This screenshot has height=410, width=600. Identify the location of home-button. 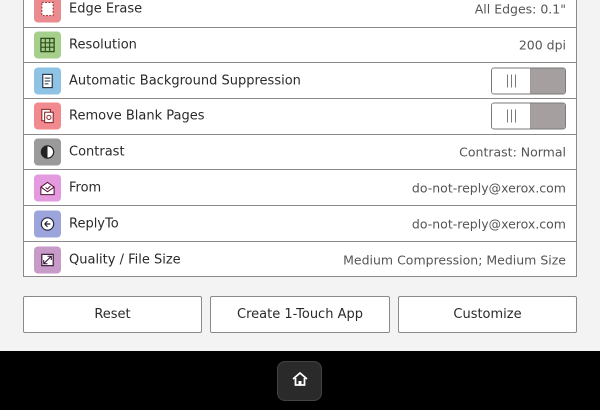
(299, 381).